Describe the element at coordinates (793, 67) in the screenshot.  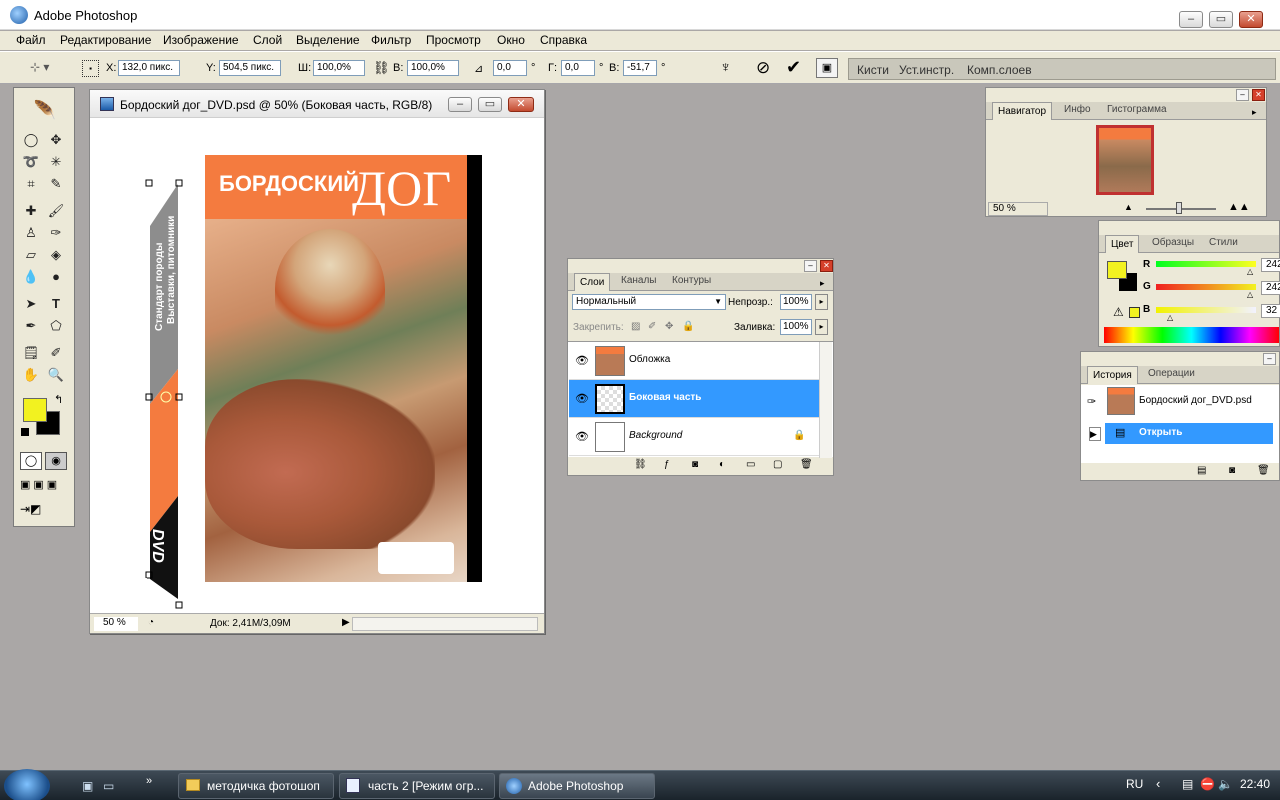
I see `commit-transform-icon: ✔` at that location.